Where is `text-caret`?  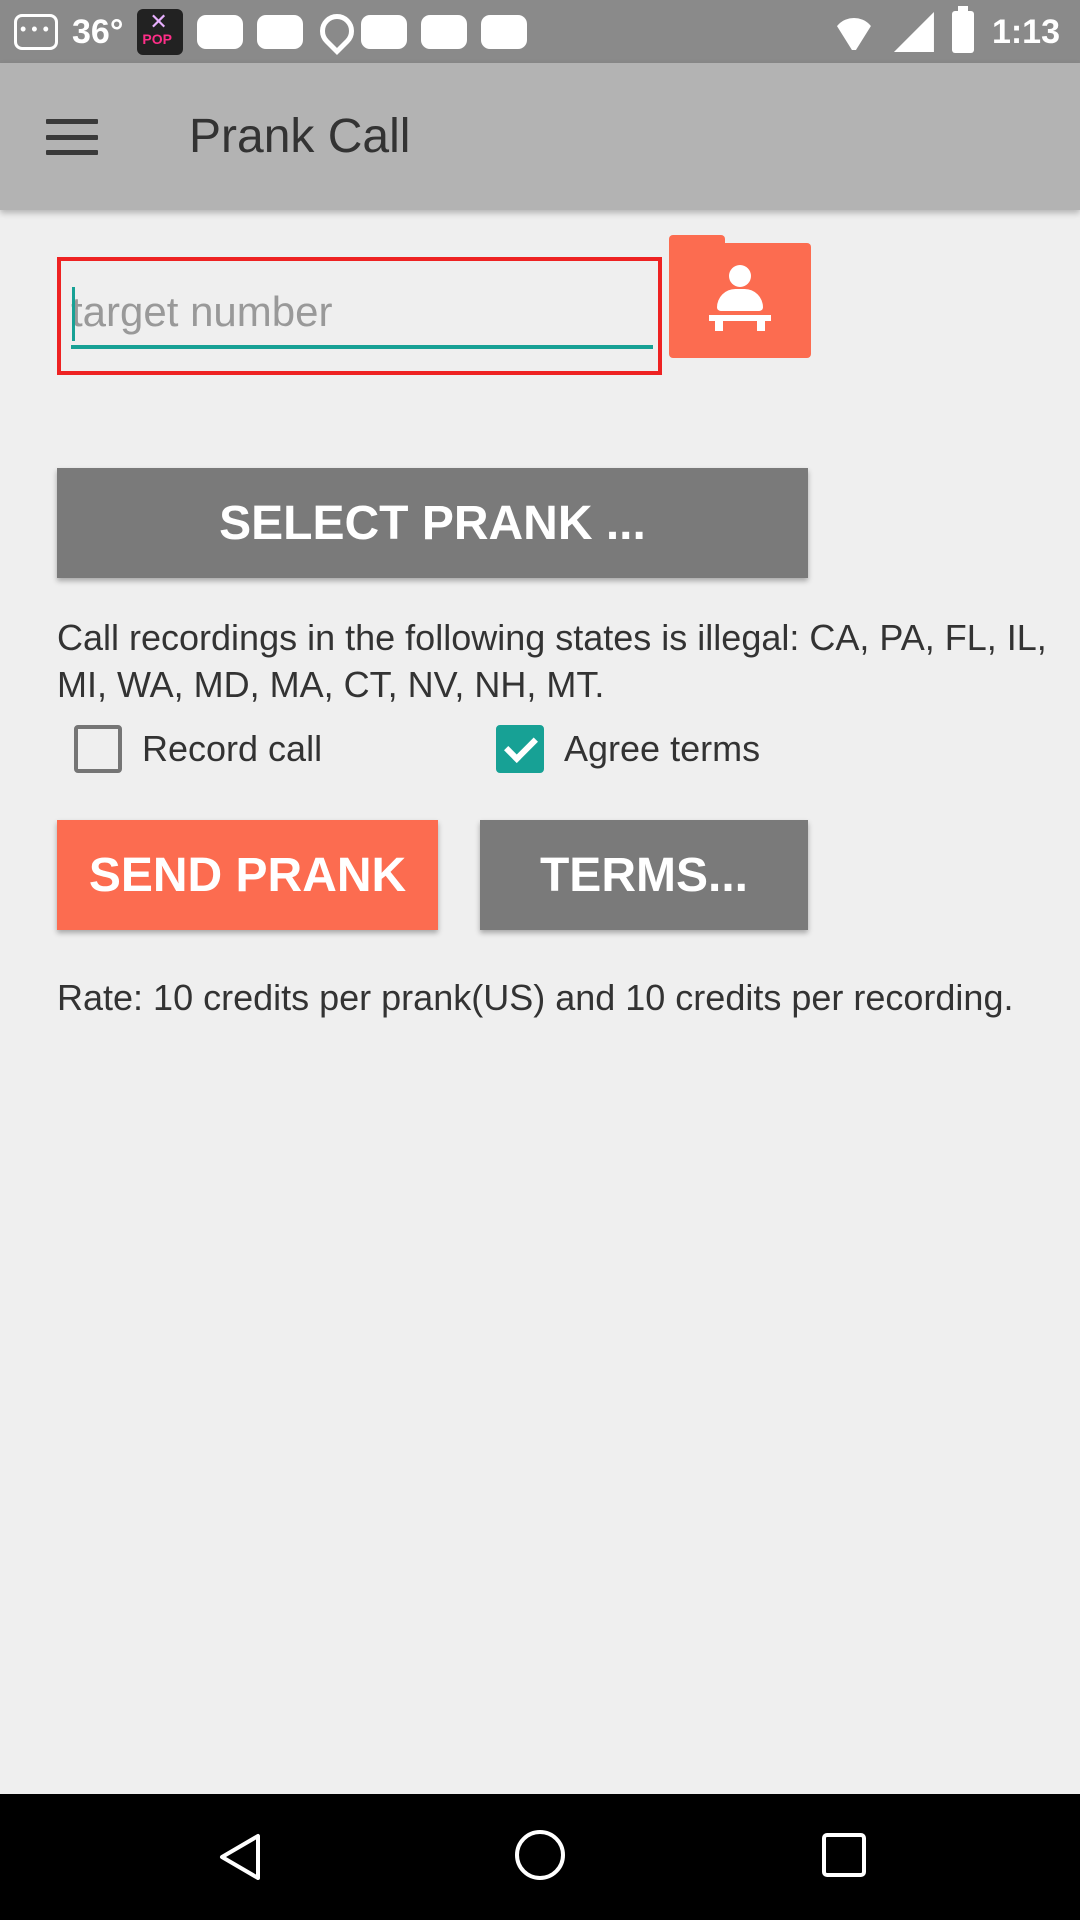 text-caret is located at coordinates (73, 314).